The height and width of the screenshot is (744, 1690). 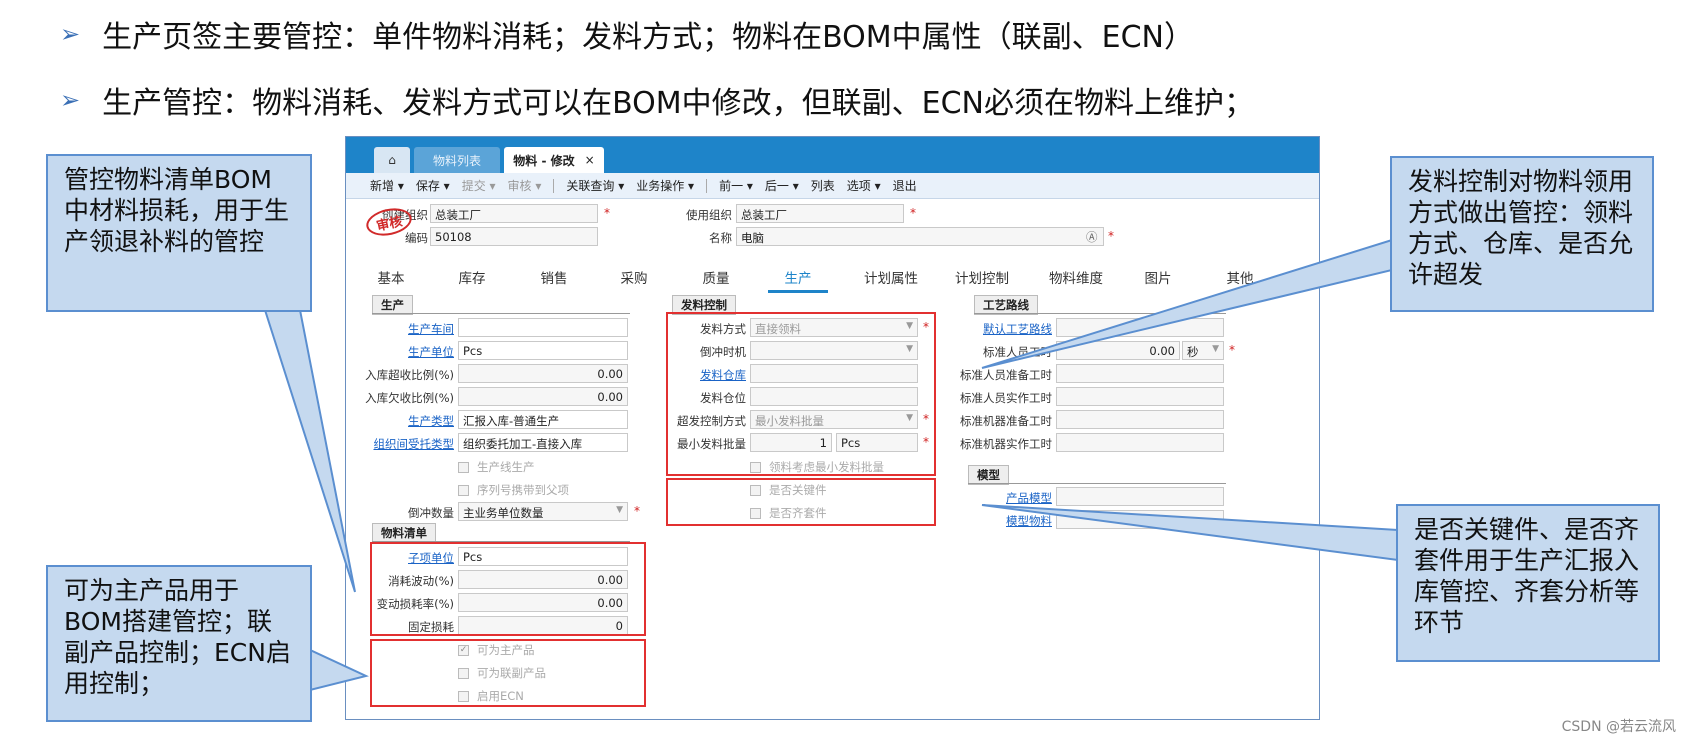 What do you see at coordinates (479, 185) in the screenshot?
I see `toolbar-submit: 提交 ▾` at bounding box center [479, 185].